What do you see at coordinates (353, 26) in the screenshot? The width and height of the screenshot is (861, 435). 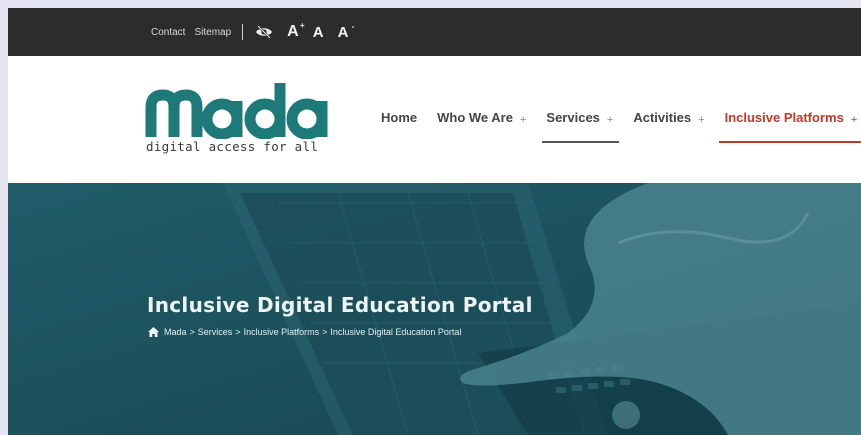 I see `font-decrease-sup: -` at bounding box center [353, 26].